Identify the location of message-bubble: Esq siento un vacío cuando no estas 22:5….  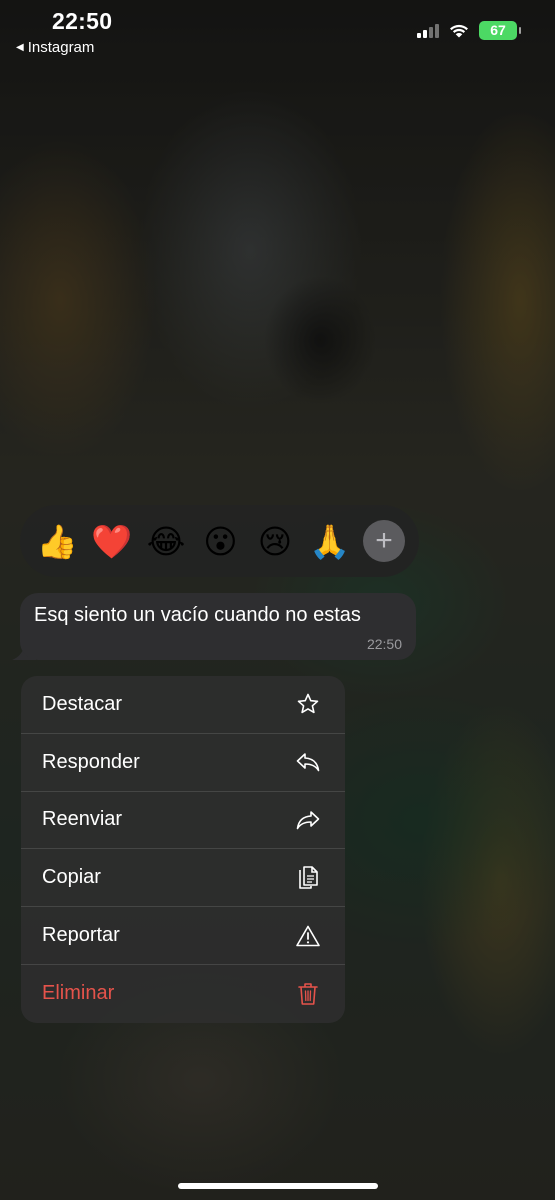
(218, 626).